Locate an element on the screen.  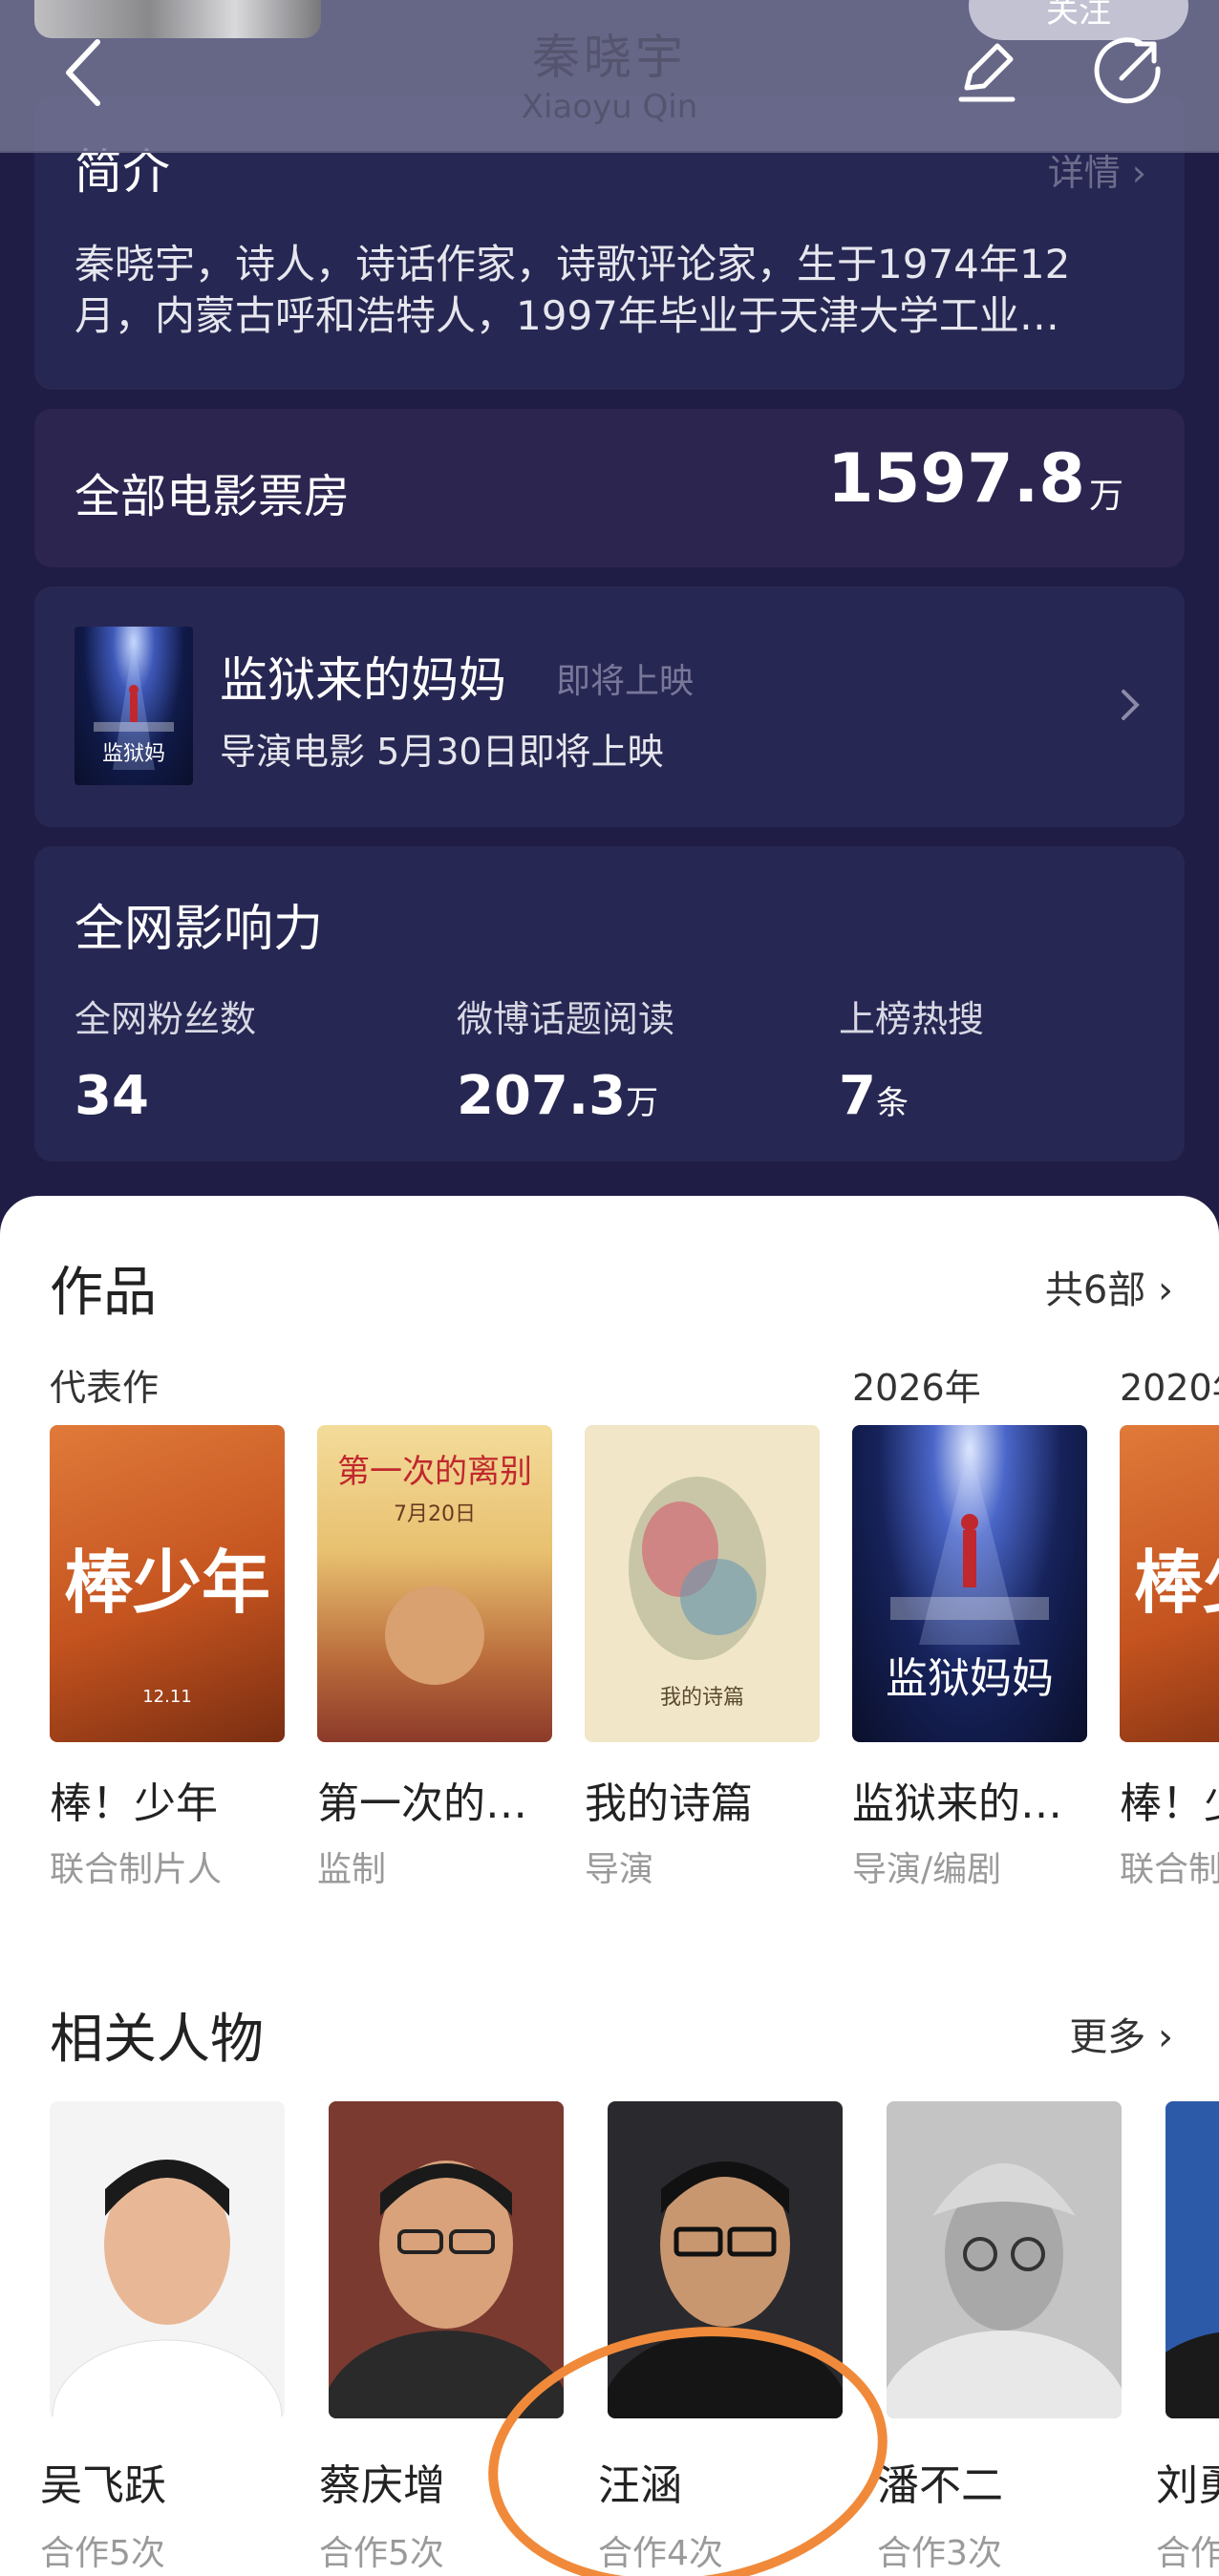
work-card: 2020年 棒少年 棒！少年 联合制片人 is located at coordinates (1169, 1624).